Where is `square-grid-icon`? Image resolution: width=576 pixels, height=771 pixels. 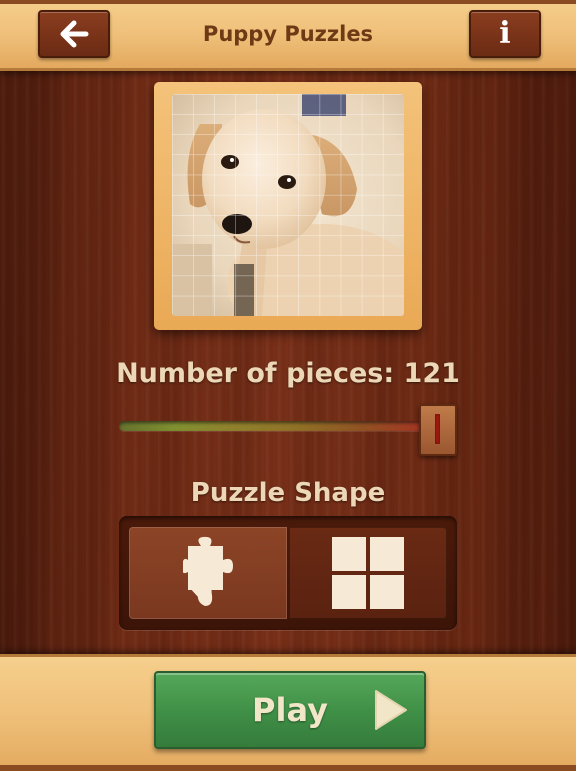
square-grid-icon is located at coordinates (368, 573).